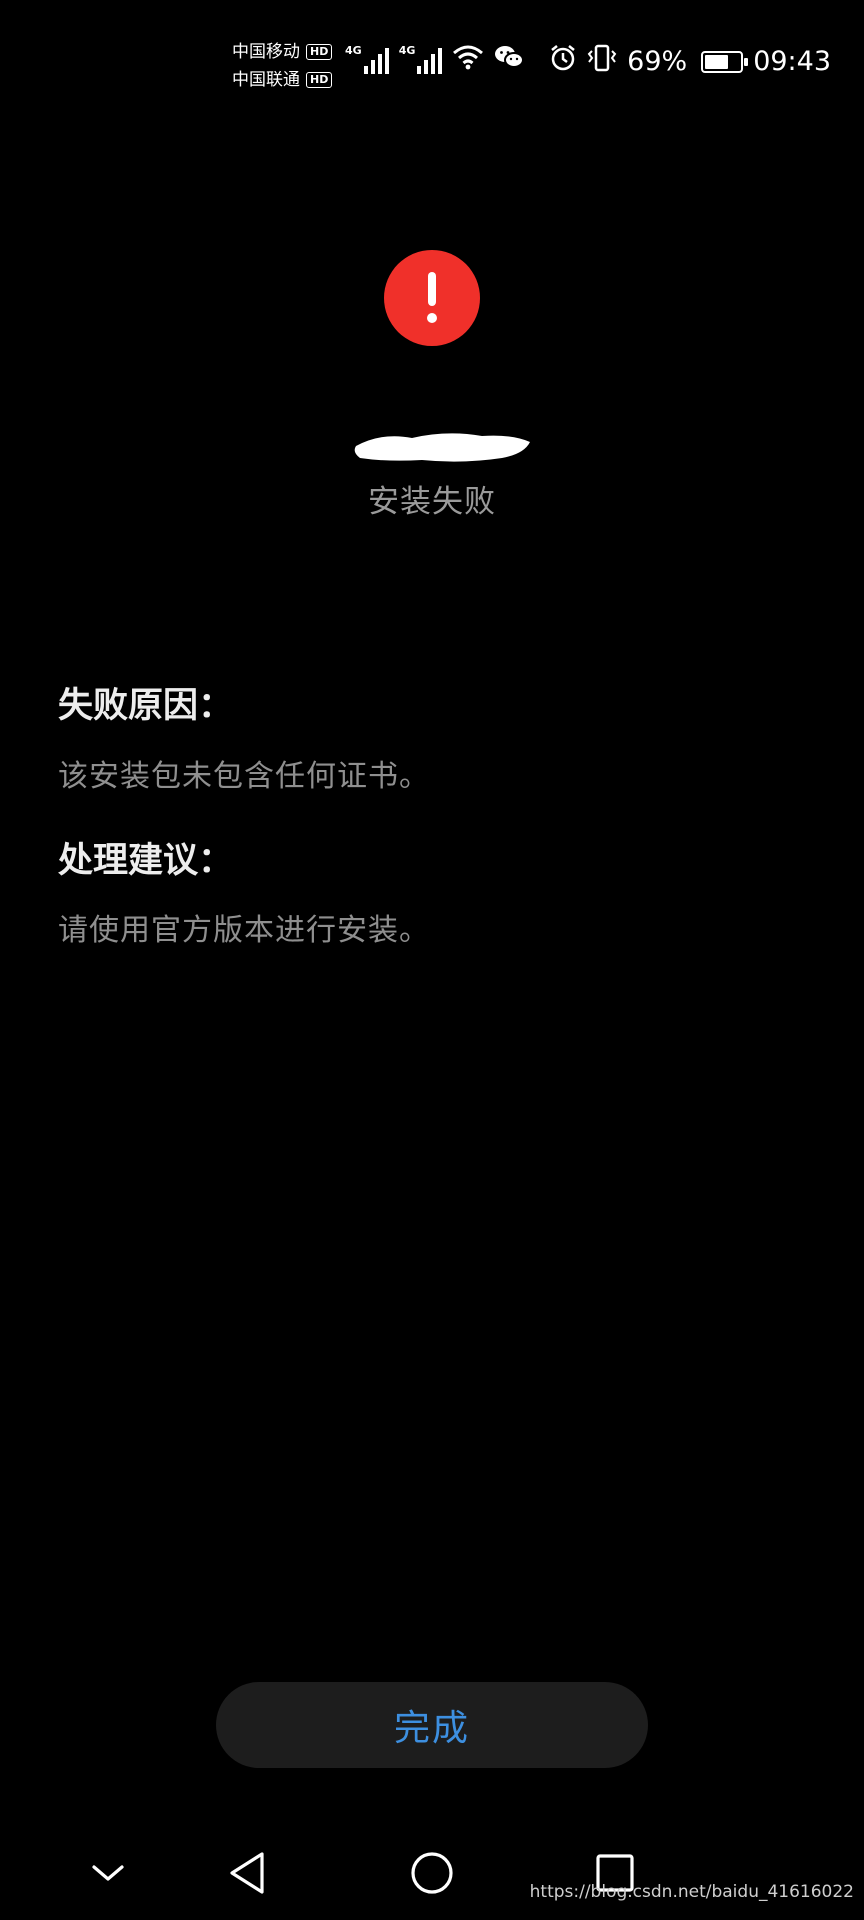  I want to click on alarm-icon, so click(563, 61).